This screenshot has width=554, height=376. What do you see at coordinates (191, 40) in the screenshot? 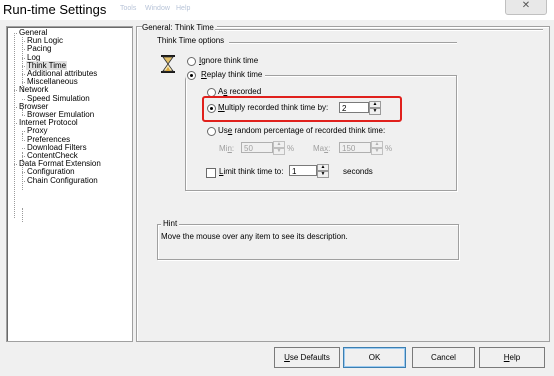
I see `options-group-title: Think Time options` at bounding box center [191, 40].